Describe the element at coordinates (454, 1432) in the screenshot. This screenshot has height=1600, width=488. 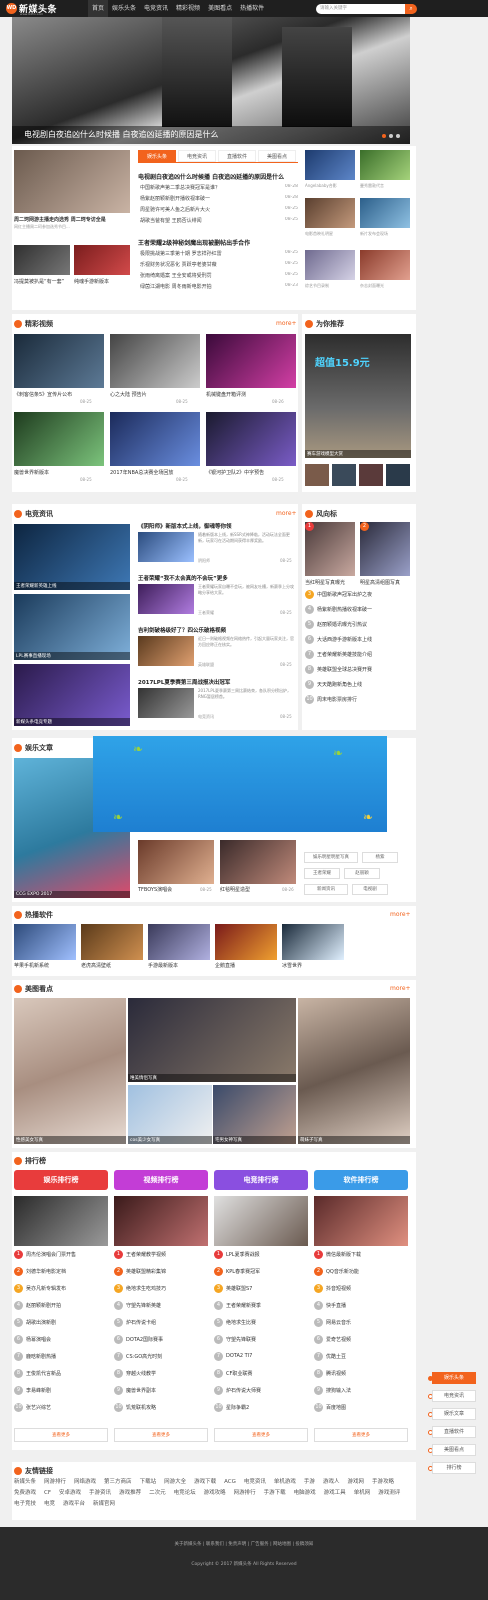
I see `sidebar-button: 直播软件` at that location.